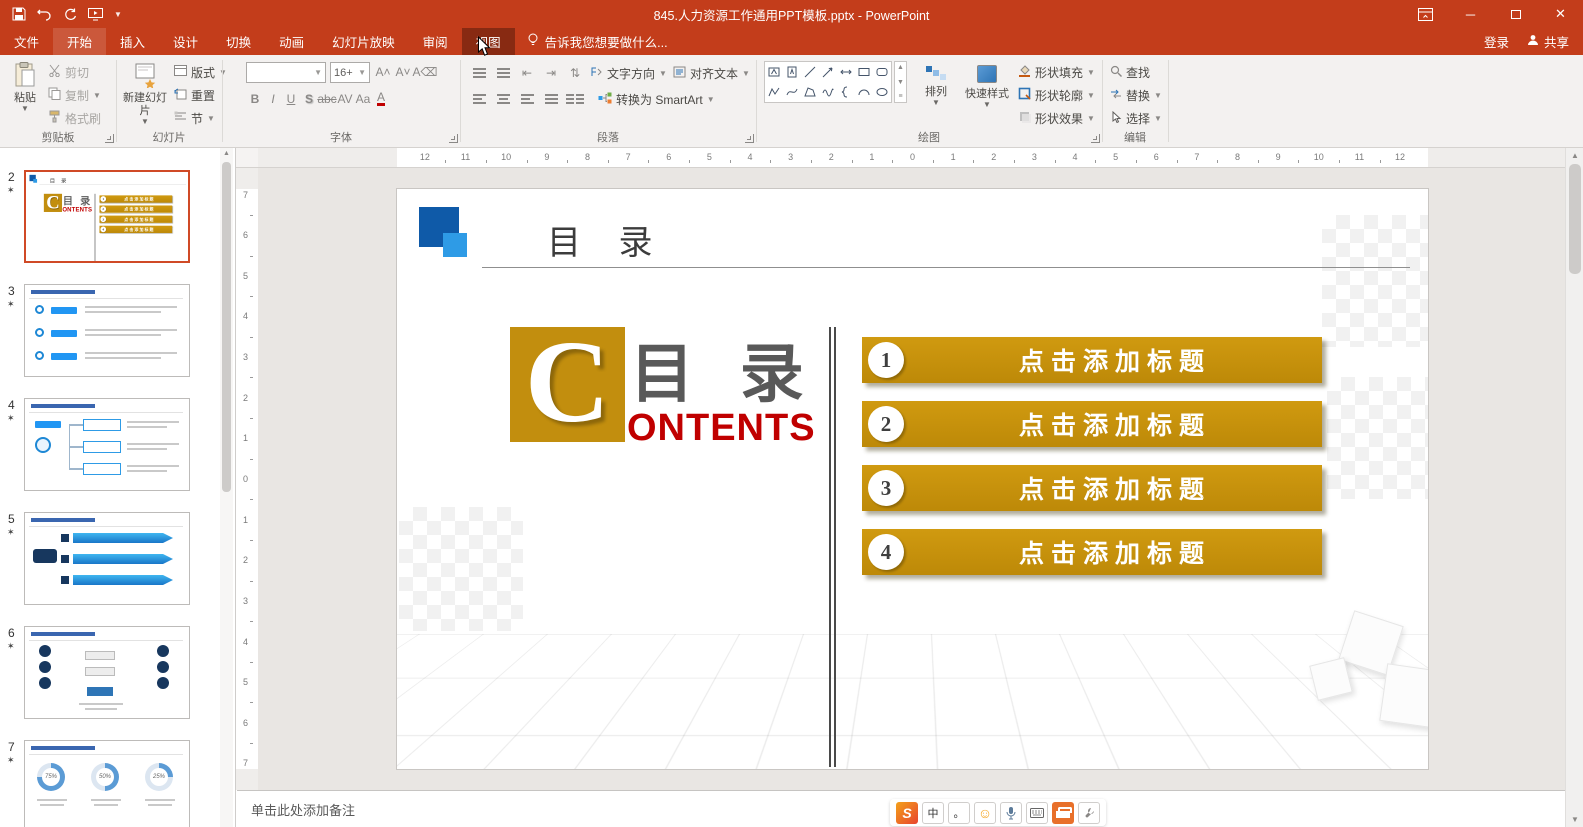  What do you see at coordinates (425, 71) in the screenshot?
I see `clear-formatting-button: A⌫` at bounding box center [425, 71].